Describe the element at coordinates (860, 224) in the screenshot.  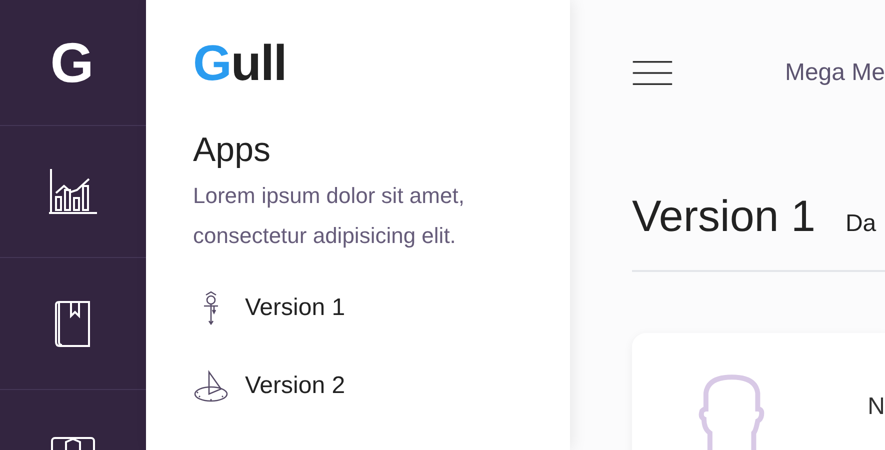
I see `breadcrumb-link: Da` at that location.